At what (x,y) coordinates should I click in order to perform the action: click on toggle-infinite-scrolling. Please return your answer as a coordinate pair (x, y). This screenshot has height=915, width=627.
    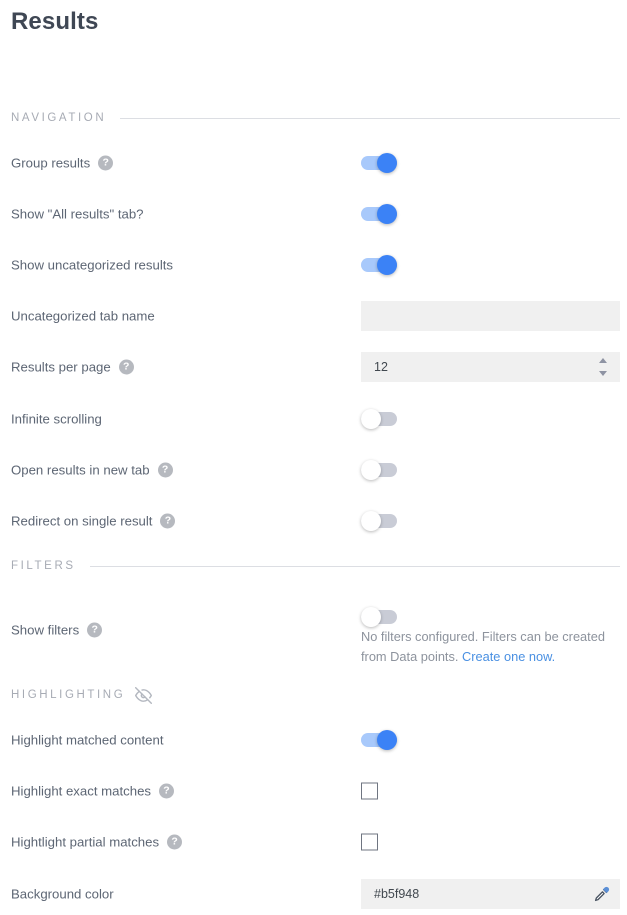
    Looking at the image, I should click on (379, 419).